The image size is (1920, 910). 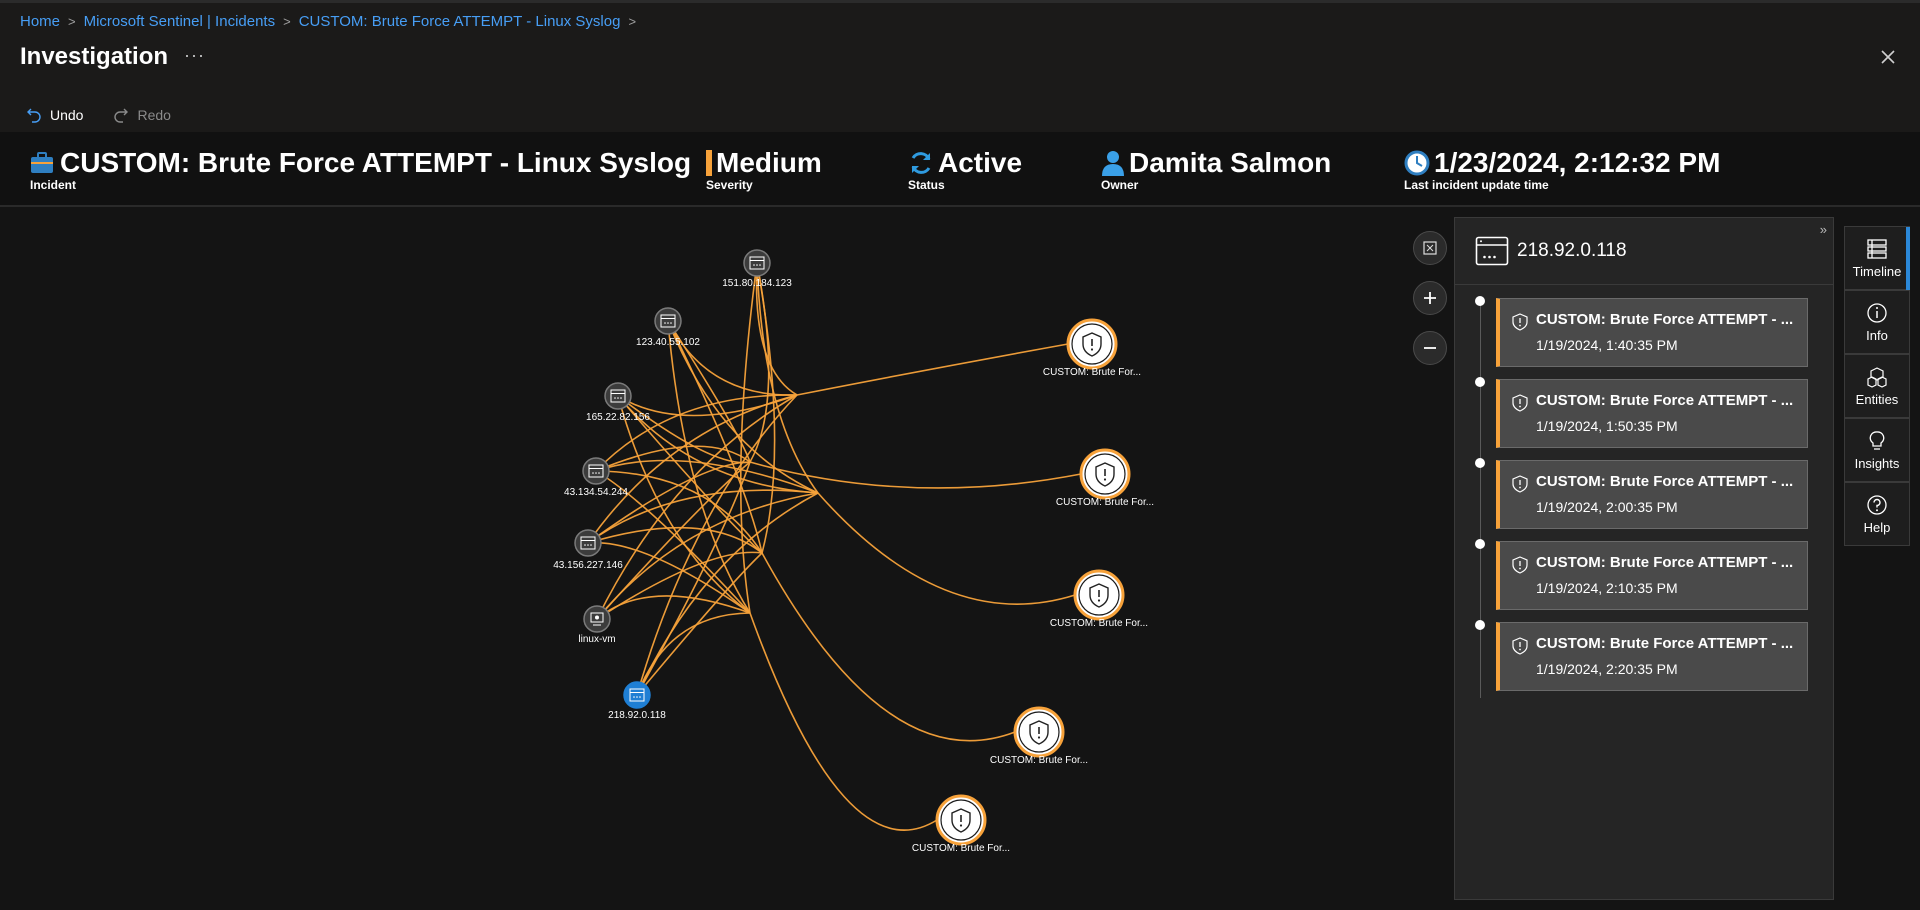 What do you see at coordinates (1520, 322) in the screenshot?
I see `shield-icon` at bounding box center [1520, 322].